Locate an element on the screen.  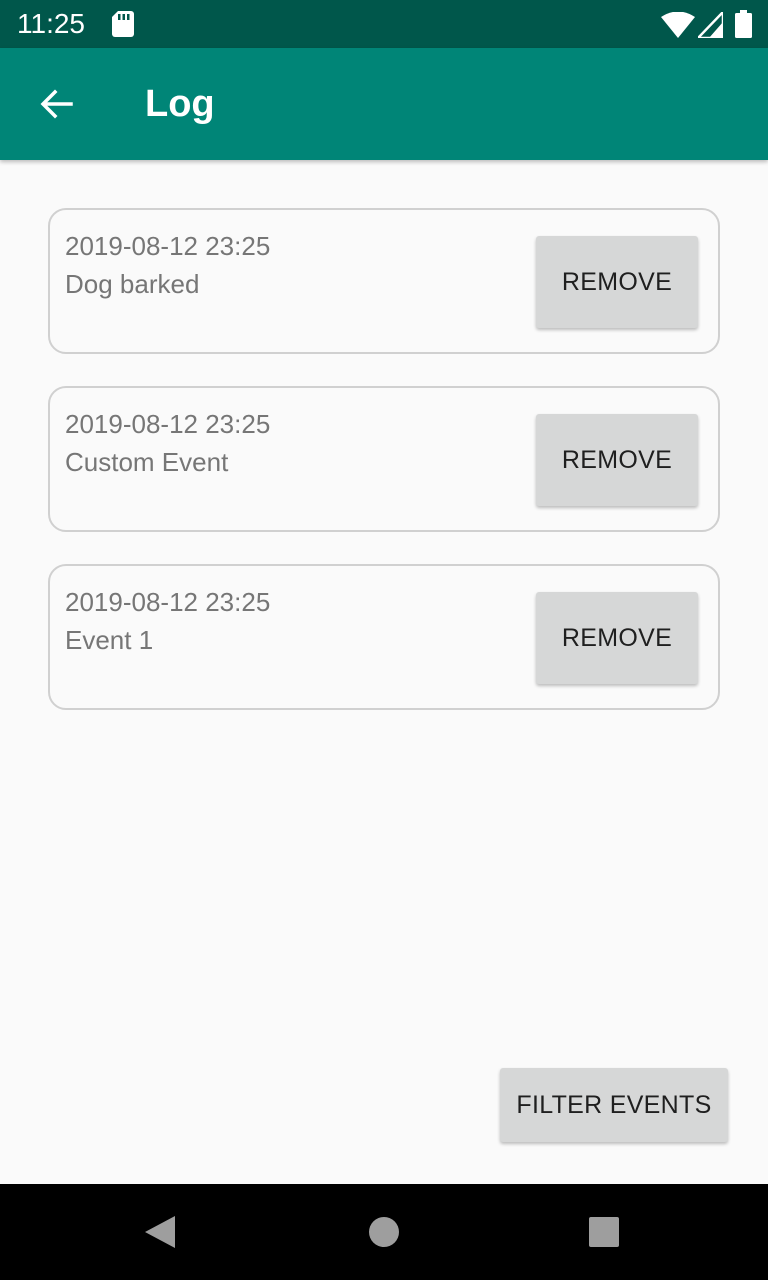
event-card: 2019-08-12 23:25 Dog barked REMOVE is located at coordinates (384, 281).